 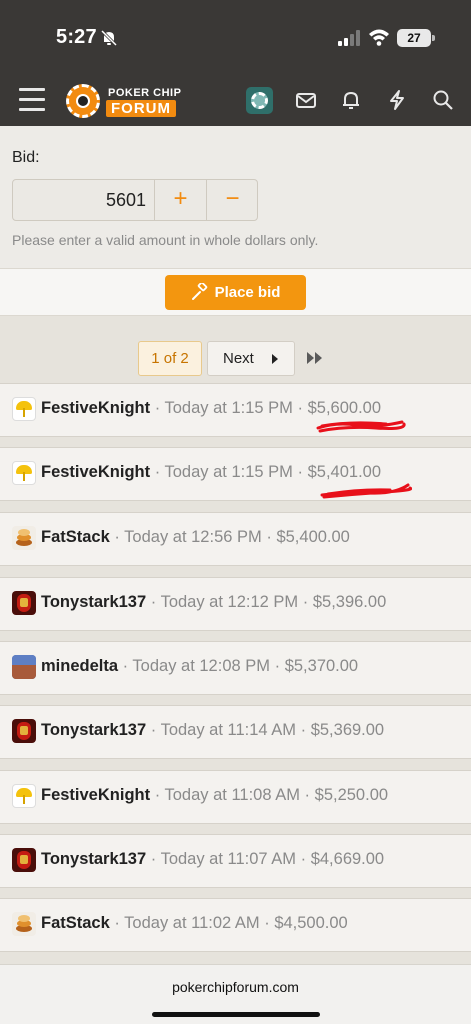 What do you see at coordinates (397, 100) in the screenshot?
I see `lightning-icon` at bounding box center [397, 100].